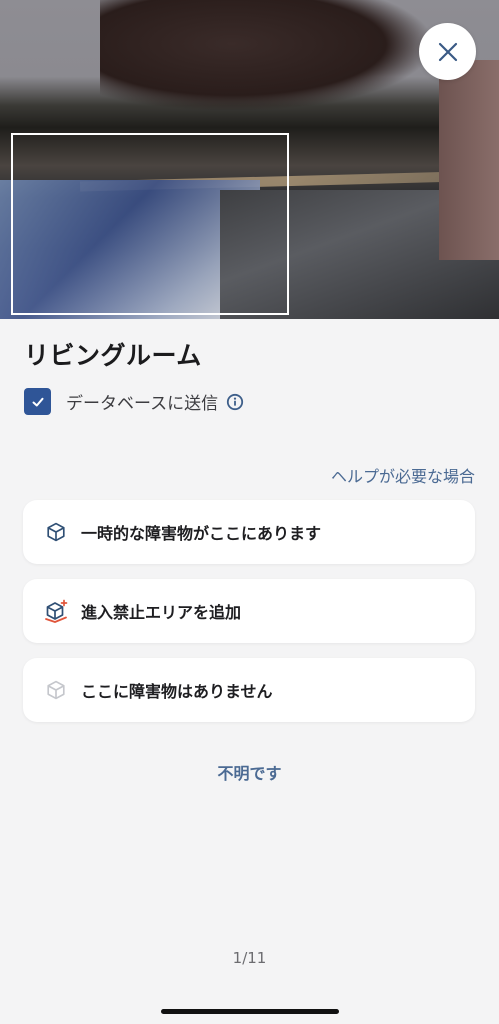 The height and width of the screenshot is (1024, 499). I want to click on checkmark-icon, so click(37, 401).